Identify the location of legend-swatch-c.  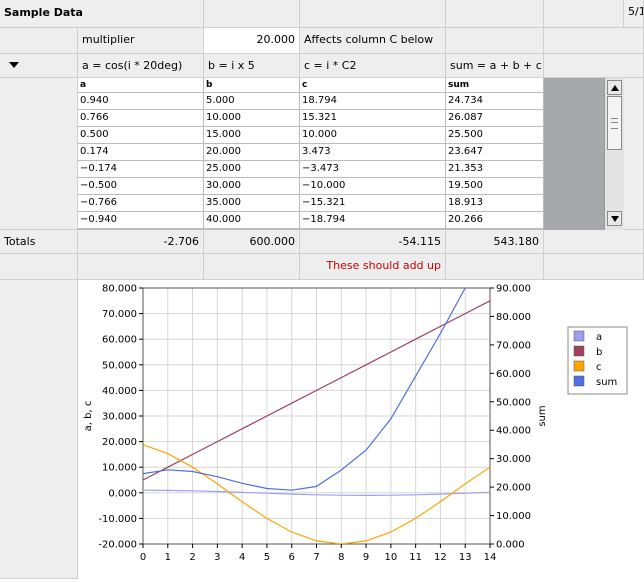
(579, 366).